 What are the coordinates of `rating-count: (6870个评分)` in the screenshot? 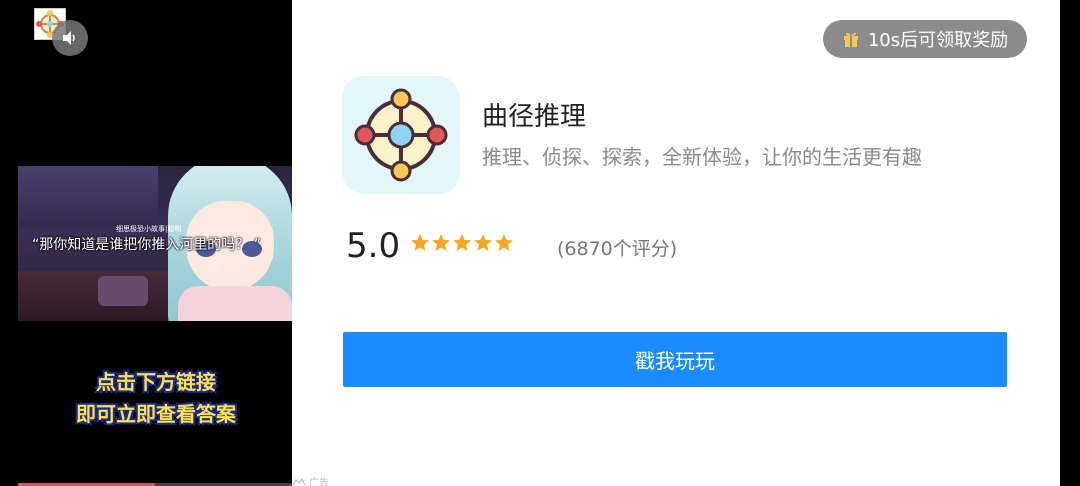 It's located at (617, 249).